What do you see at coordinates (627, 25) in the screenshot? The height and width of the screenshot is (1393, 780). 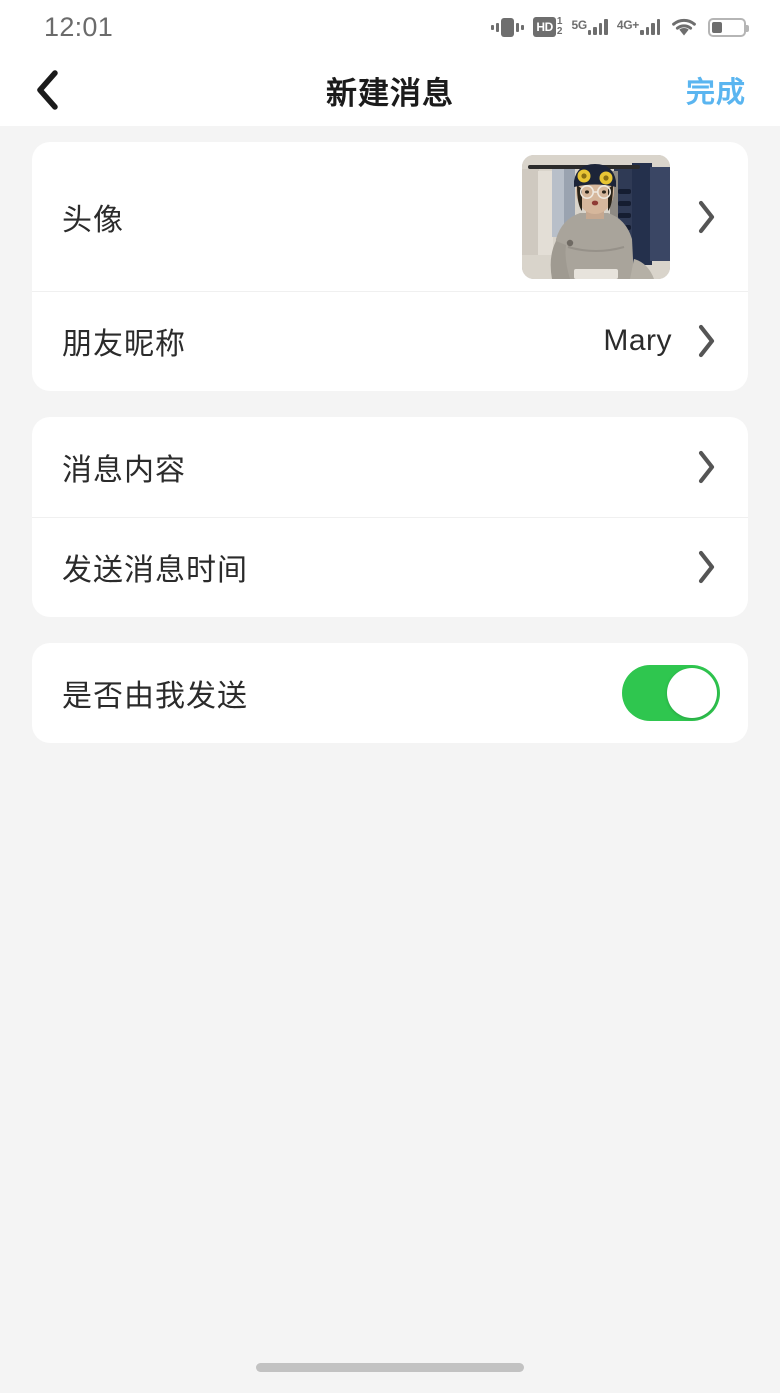 I see `signal-4g-plus-label: 4G+` at bounding box center [627, 25].